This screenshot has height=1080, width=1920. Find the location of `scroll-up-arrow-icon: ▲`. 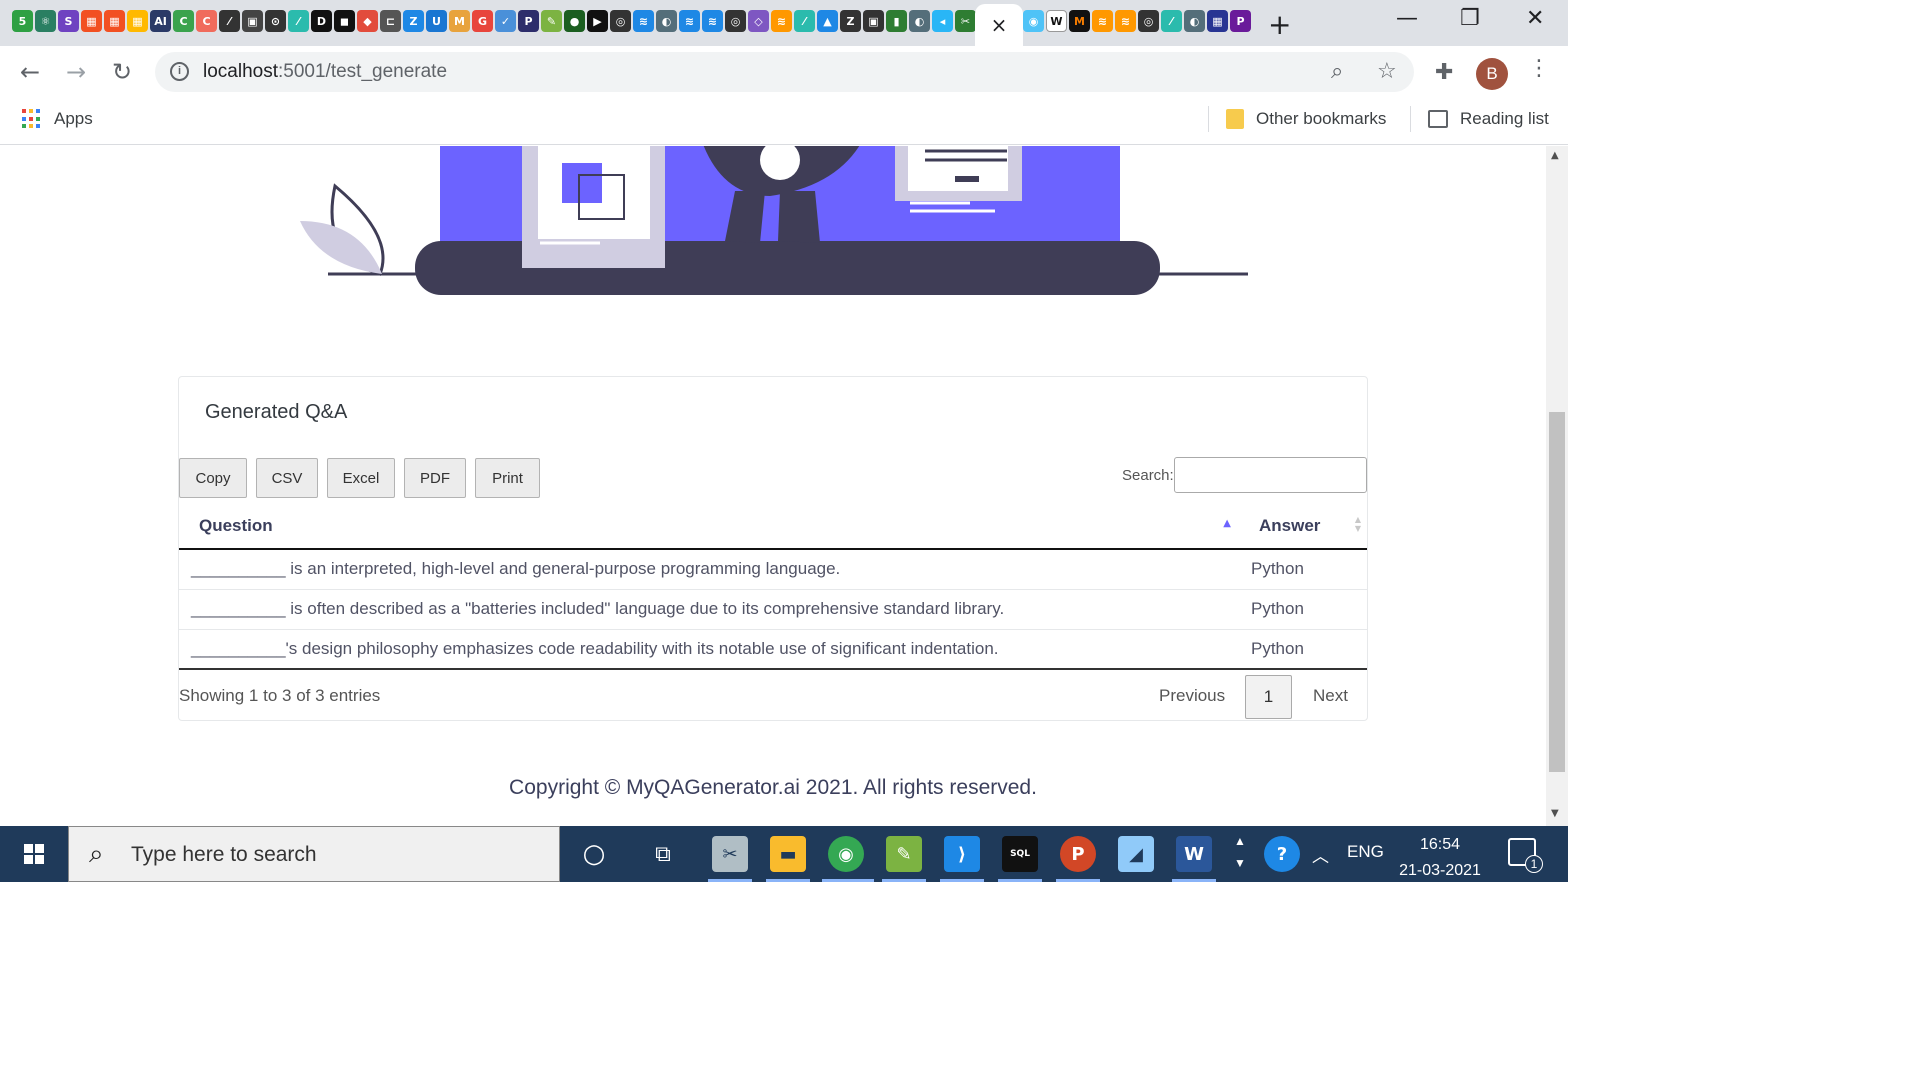

scroll-up-arrow-icon: ▲ is located at coordinates (1555, 155).